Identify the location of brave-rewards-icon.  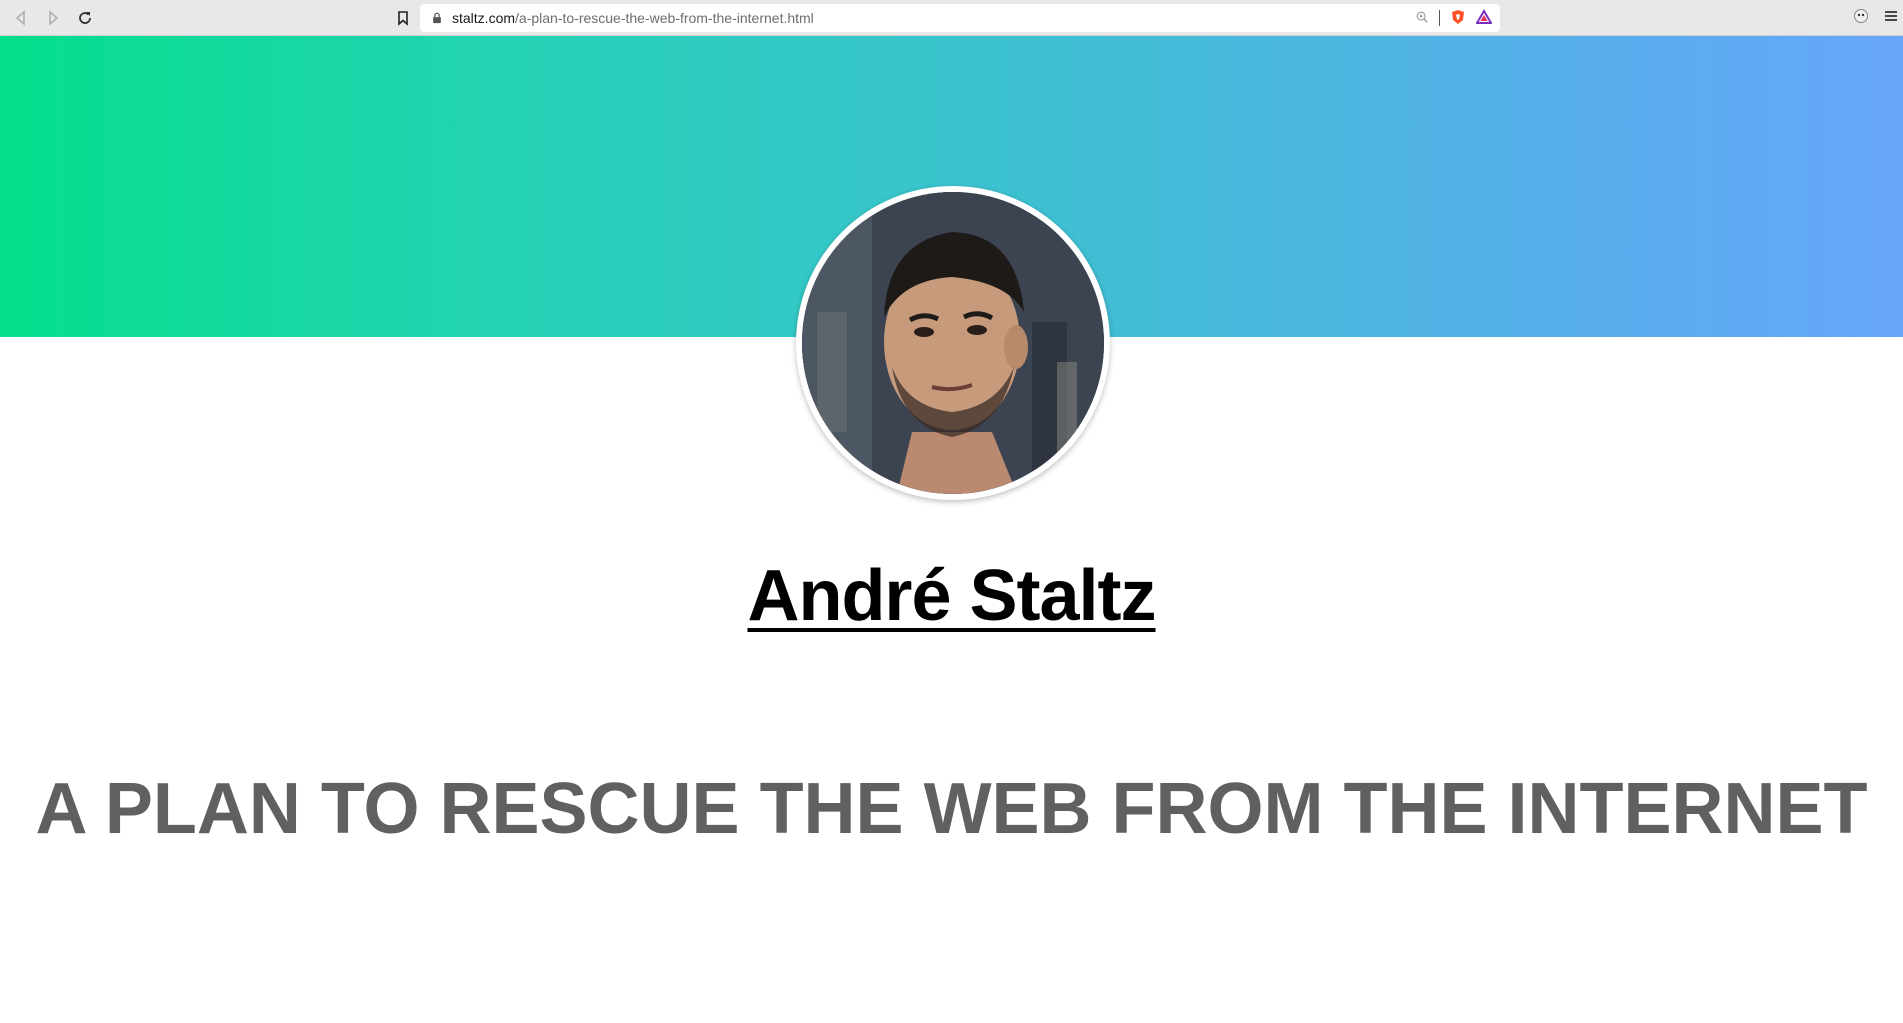
(1484, 18).